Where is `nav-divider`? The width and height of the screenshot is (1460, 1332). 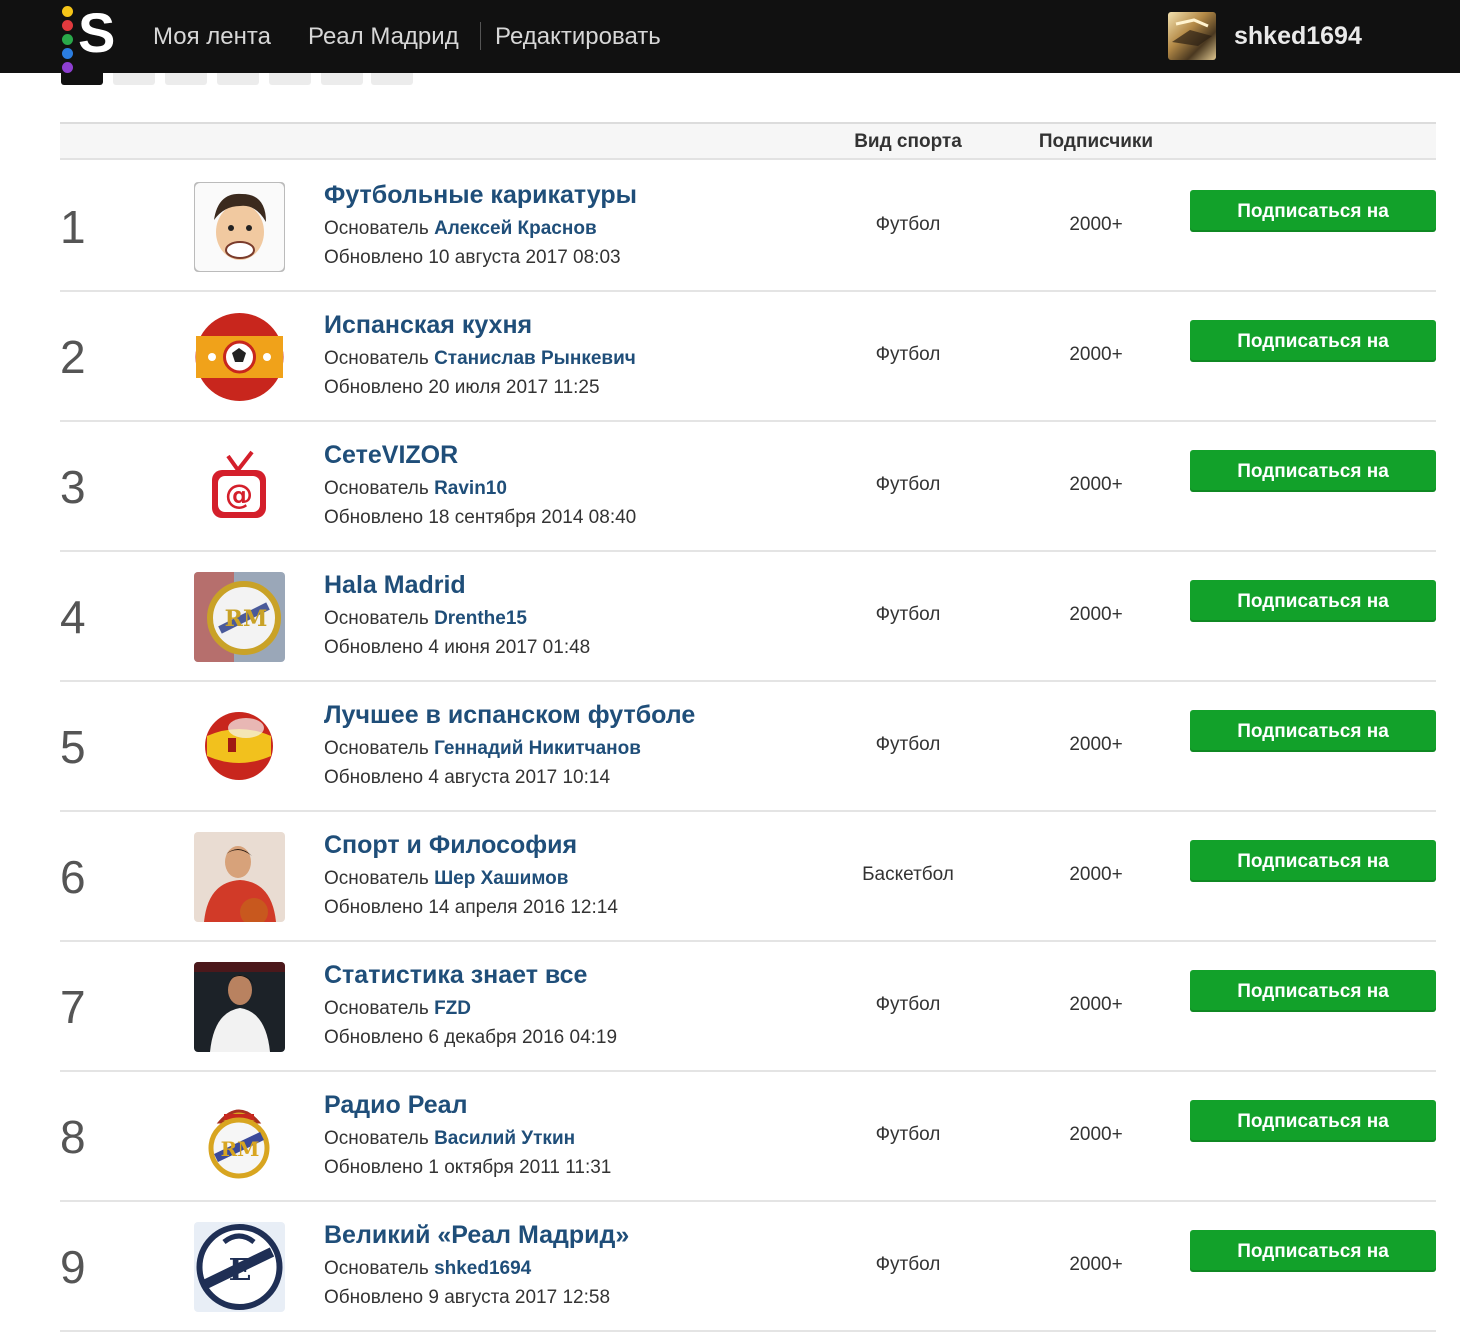
nav-divider is located at coordinates (480, 36).